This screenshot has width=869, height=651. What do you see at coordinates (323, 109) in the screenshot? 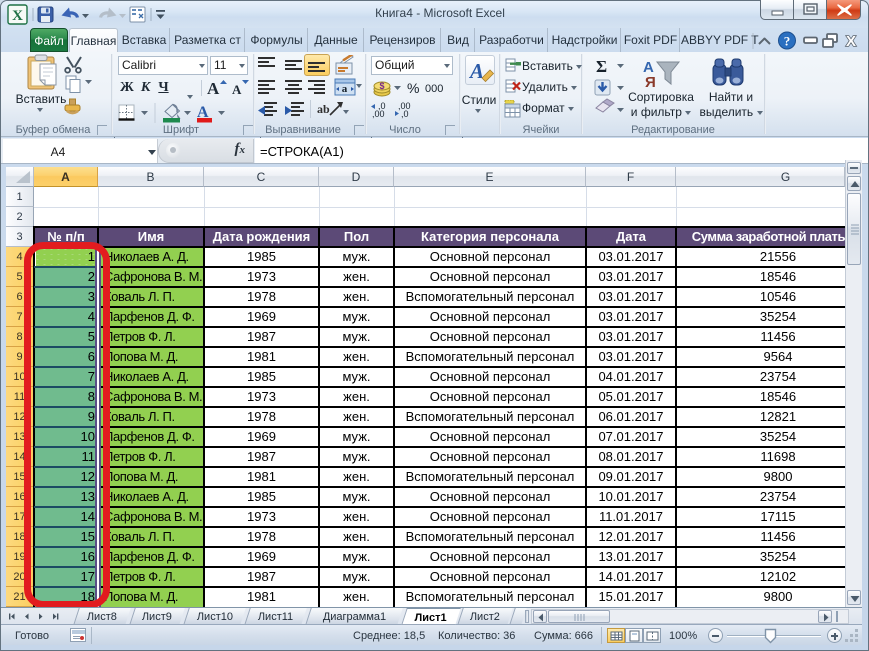
I see `svg-text: ab` at bounding box center [323, 109].